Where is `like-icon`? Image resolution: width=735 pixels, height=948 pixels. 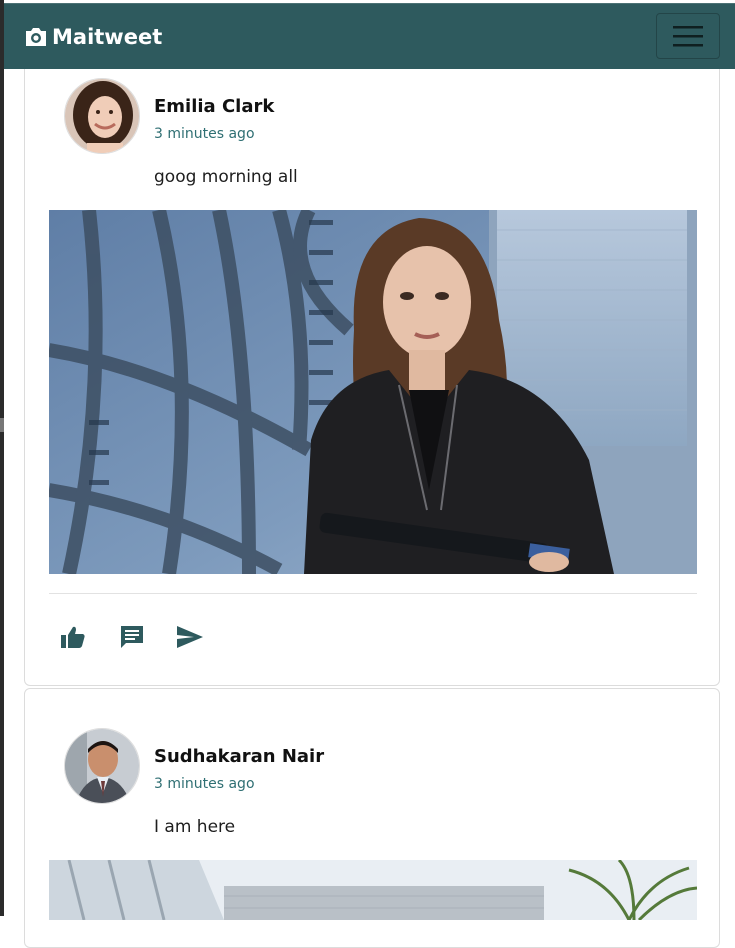 like-icon is located at coordinates (73, 637).